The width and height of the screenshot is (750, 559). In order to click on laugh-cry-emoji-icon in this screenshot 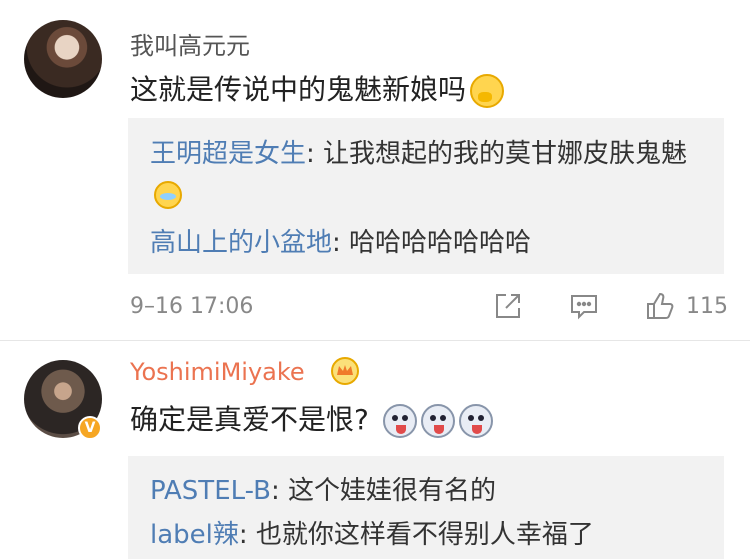, I will do `click(168, 194)`.